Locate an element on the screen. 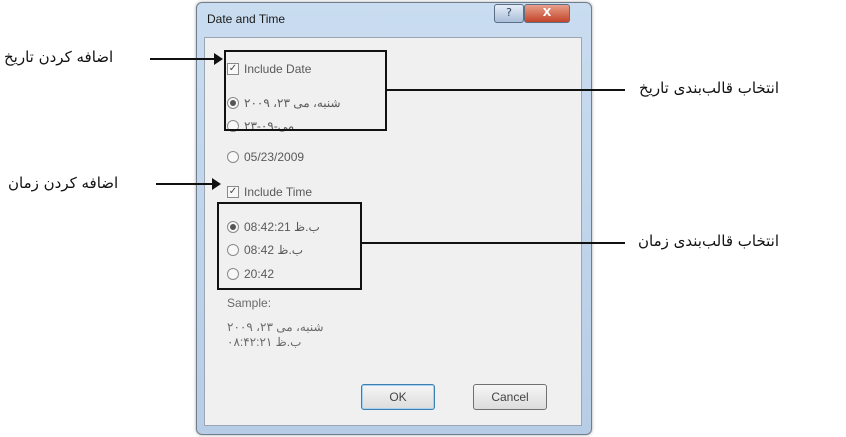 This screenshot has height=437, width=846. sample-line-2: ب.ظ ۰۸:۴۲:۲۱ is located at coordinates (264, 342).